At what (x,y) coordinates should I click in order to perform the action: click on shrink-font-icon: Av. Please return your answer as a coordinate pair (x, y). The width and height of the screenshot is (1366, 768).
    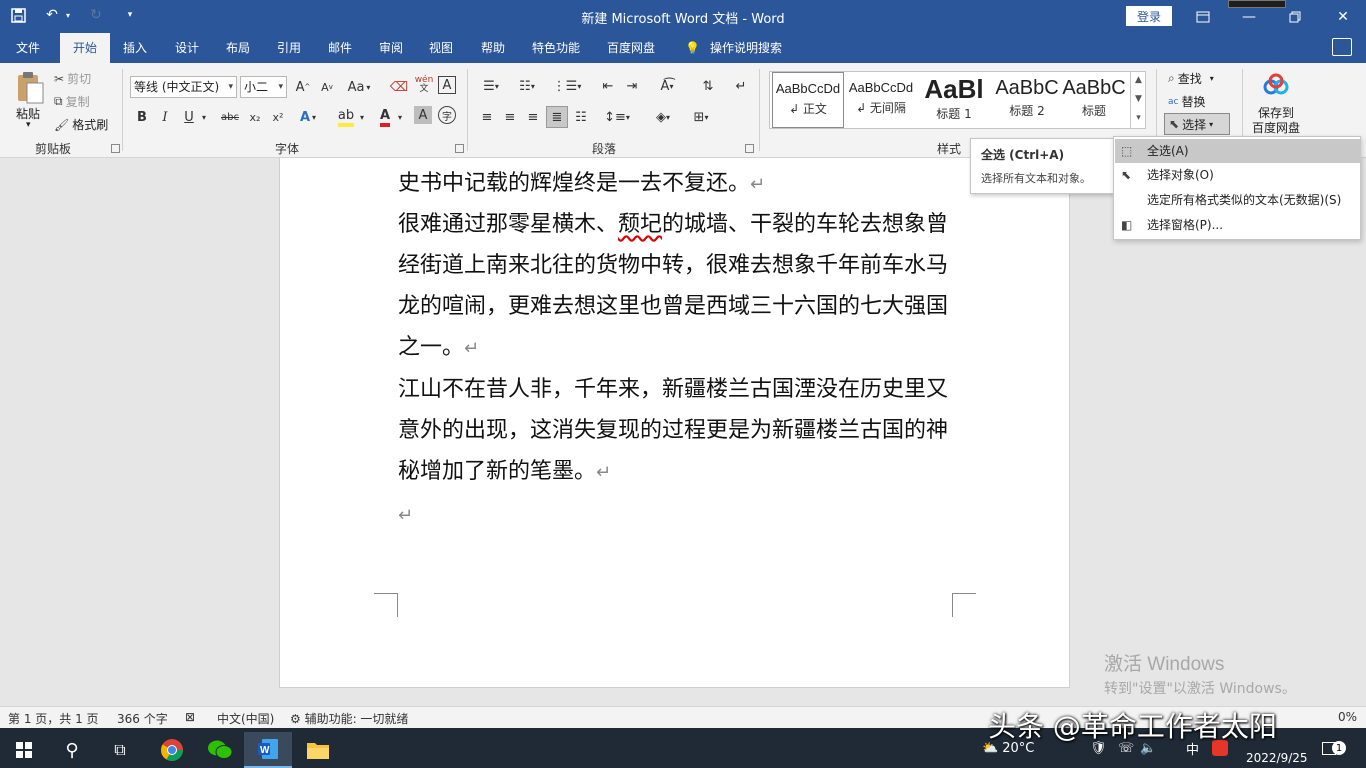
    Looking at the image, I should click on (327, 87).